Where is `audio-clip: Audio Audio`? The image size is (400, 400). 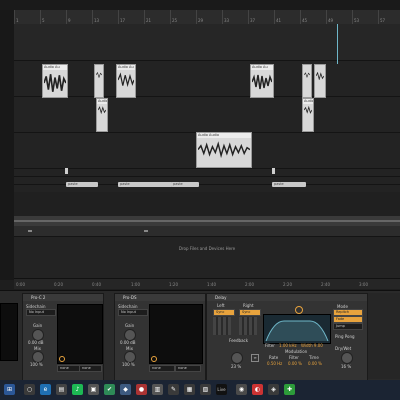 audio-clip: Audio Audio is located at coordinates (224, 150).